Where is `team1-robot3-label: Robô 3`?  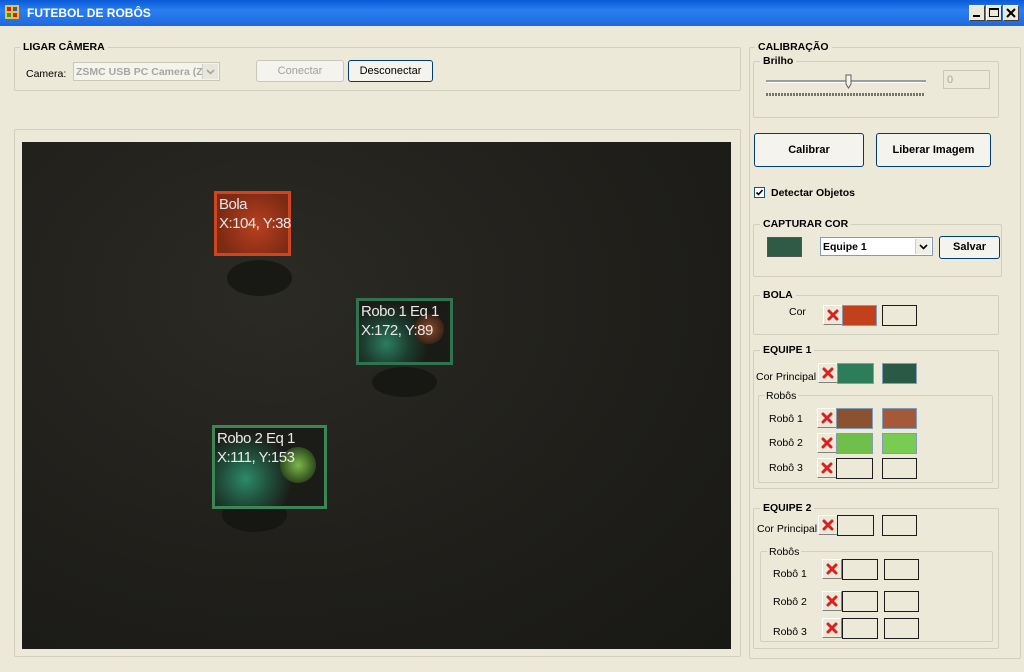
team1-robot3-label: Robô 3 is located at coordinates (786, 468).